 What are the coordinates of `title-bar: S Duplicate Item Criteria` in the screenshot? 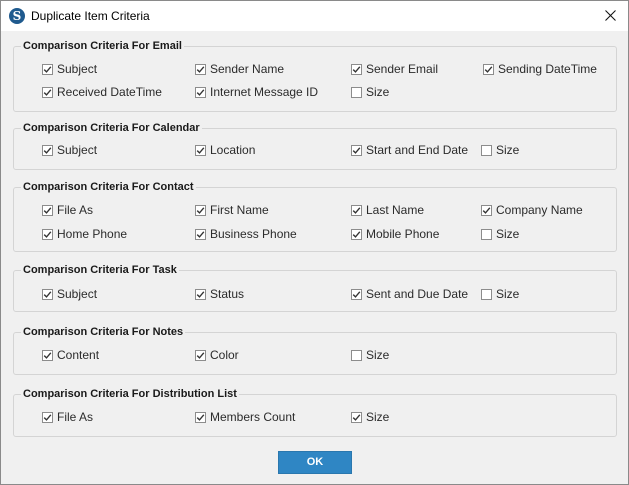 It's located at (314, 16).